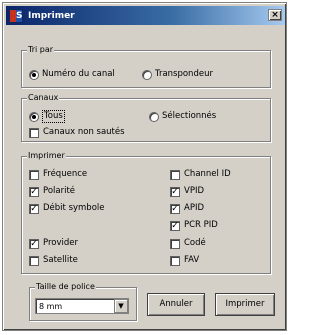 The image size is (320, 335). Describe the element at coordinates (176, 304) in the screenshot. I see `cancel-button: Annuler` at that location.